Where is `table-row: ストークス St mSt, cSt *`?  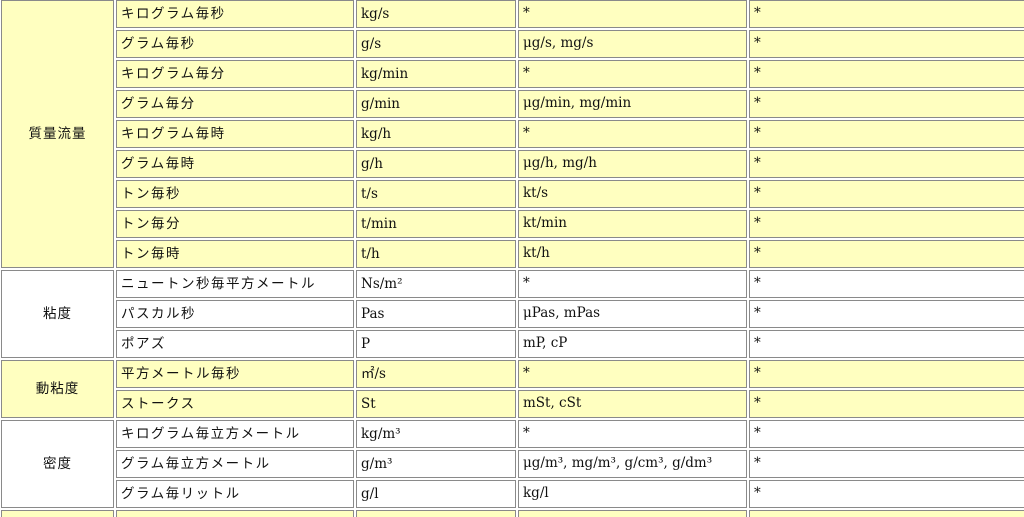 table-row: ストークス St mSt, cSt * is located at coordinates (512, 404).